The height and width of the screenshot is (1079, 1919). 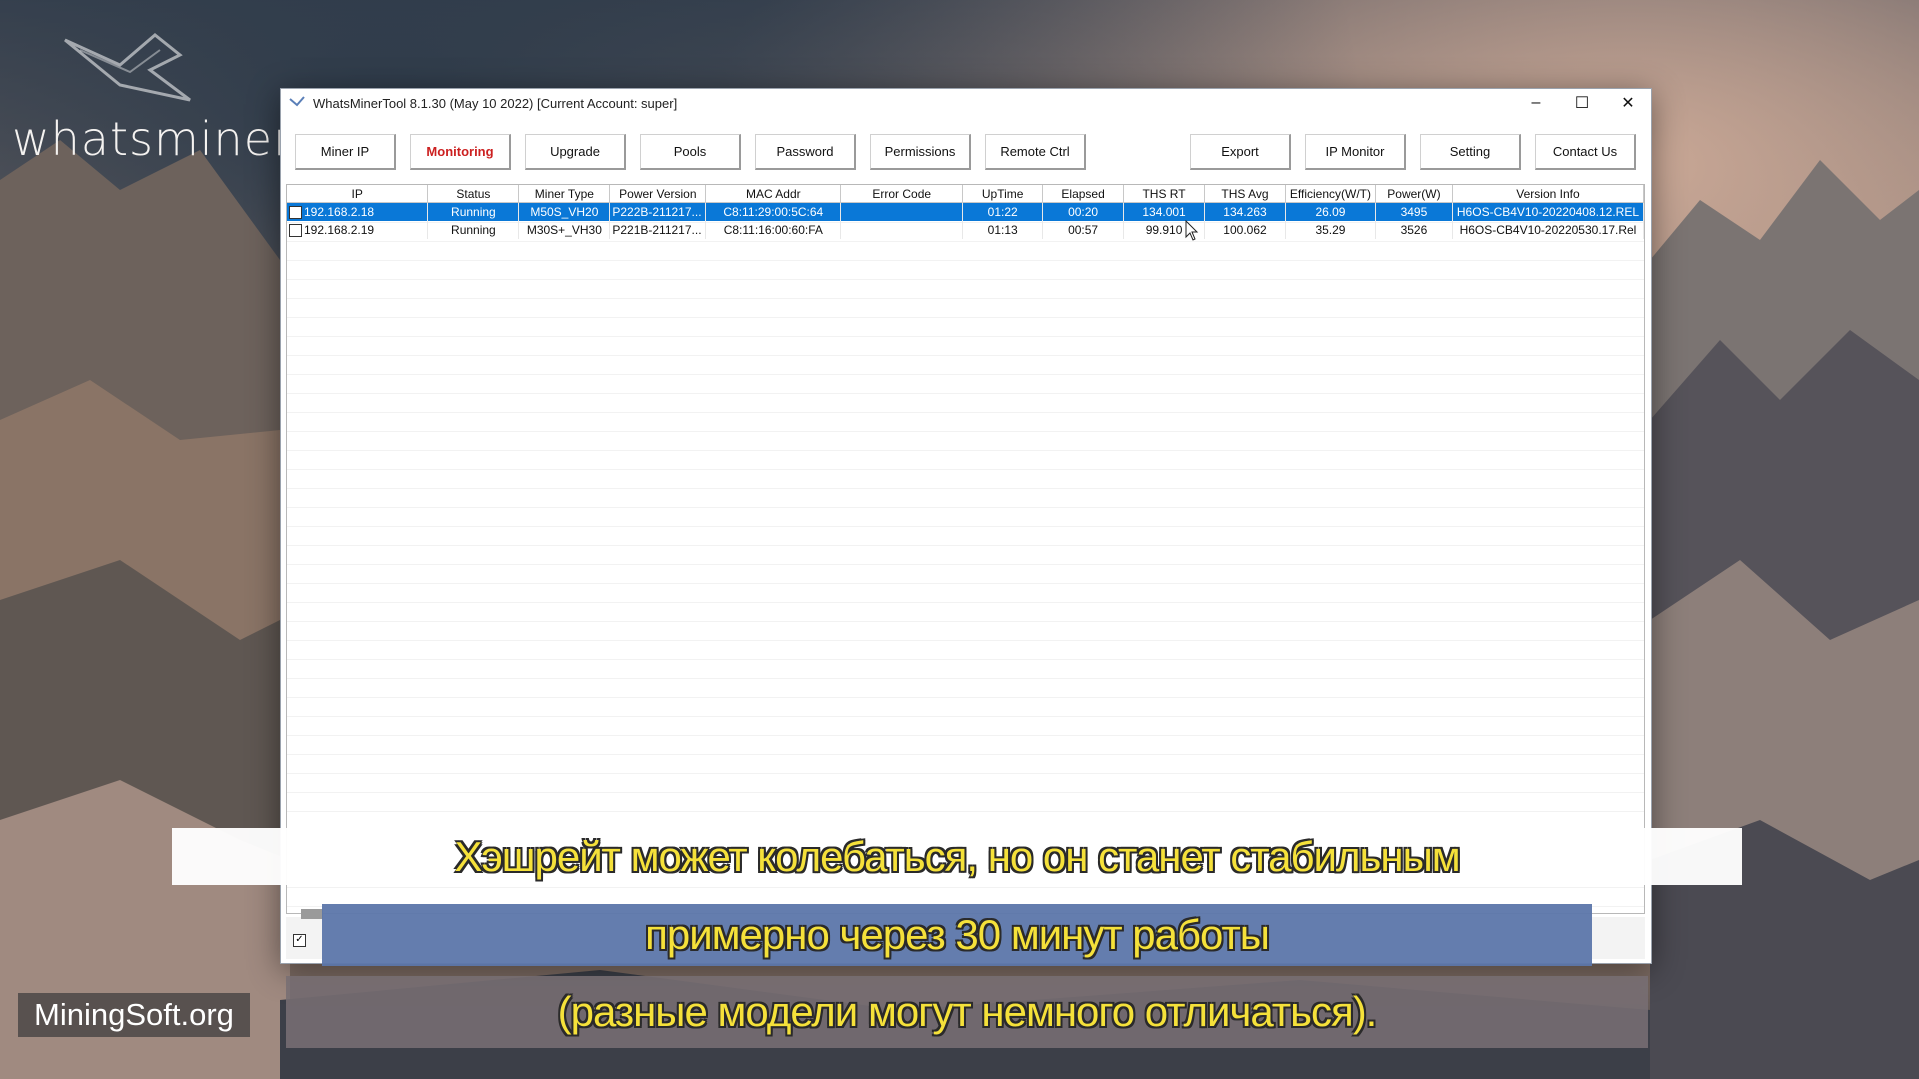 I want to click on ths-avg-cell: 100.062, so click(x=1245, y=230).